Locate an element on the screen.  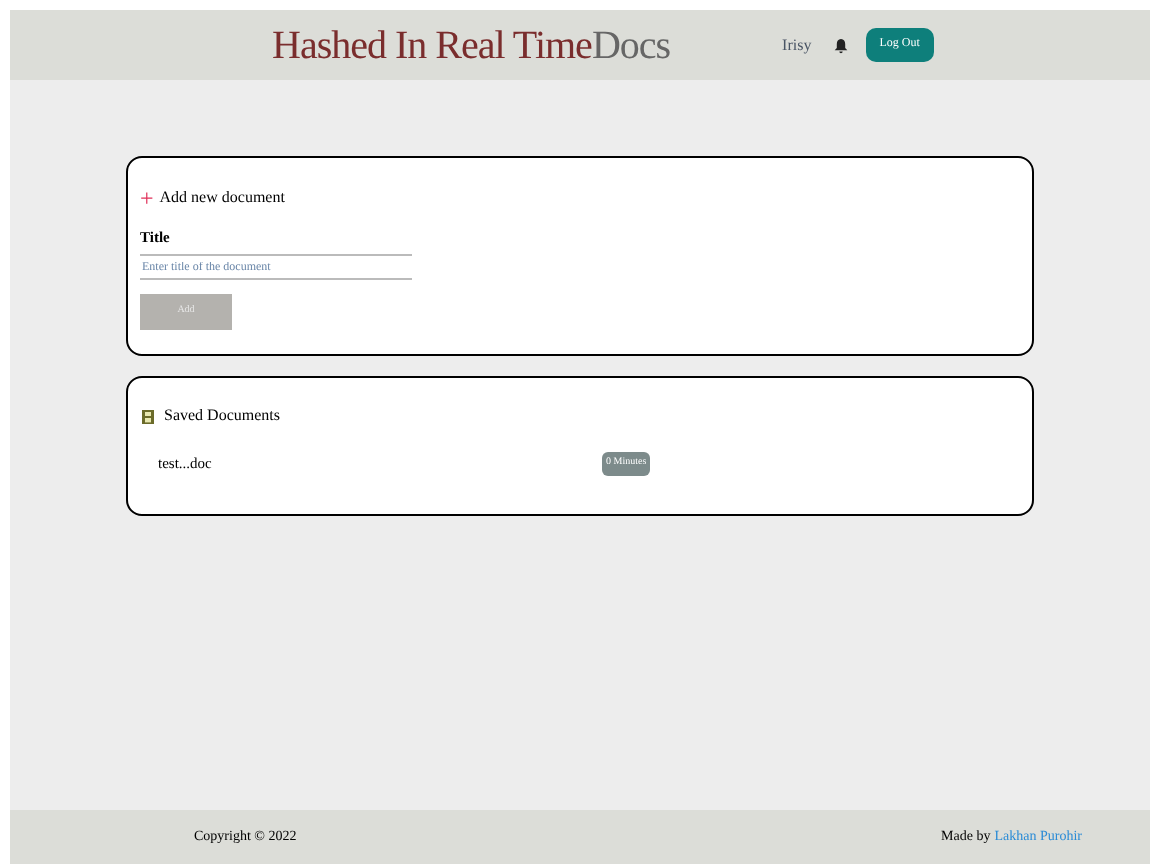
card-heading: Saved Documents is located at coordinates (222, 416).